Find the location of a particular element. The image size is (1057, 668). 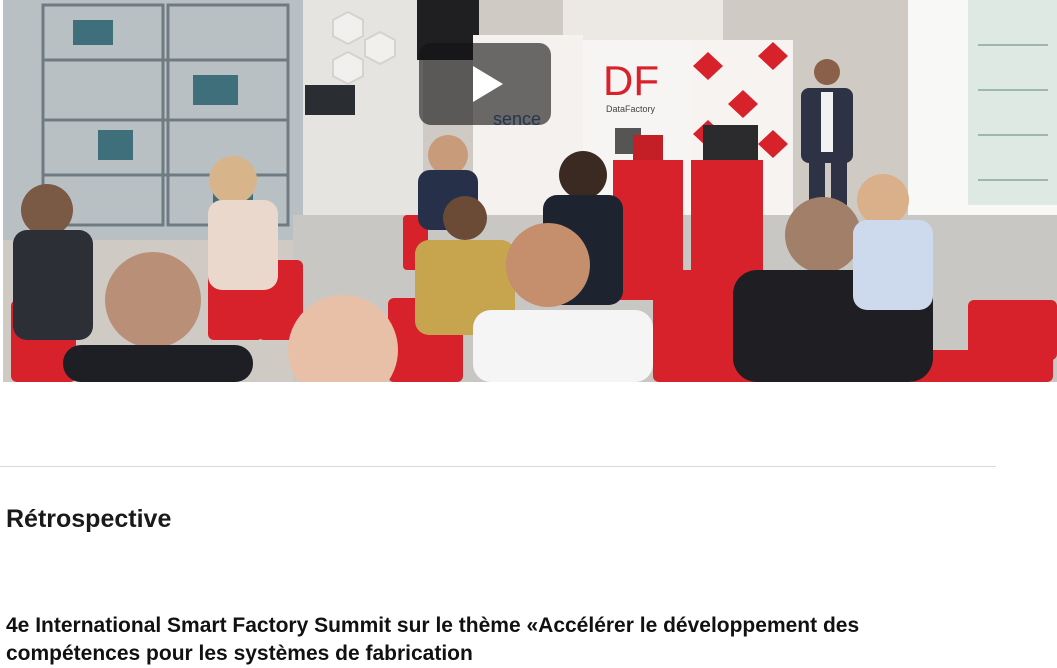

section-divider is located at coordinates (498, 466).